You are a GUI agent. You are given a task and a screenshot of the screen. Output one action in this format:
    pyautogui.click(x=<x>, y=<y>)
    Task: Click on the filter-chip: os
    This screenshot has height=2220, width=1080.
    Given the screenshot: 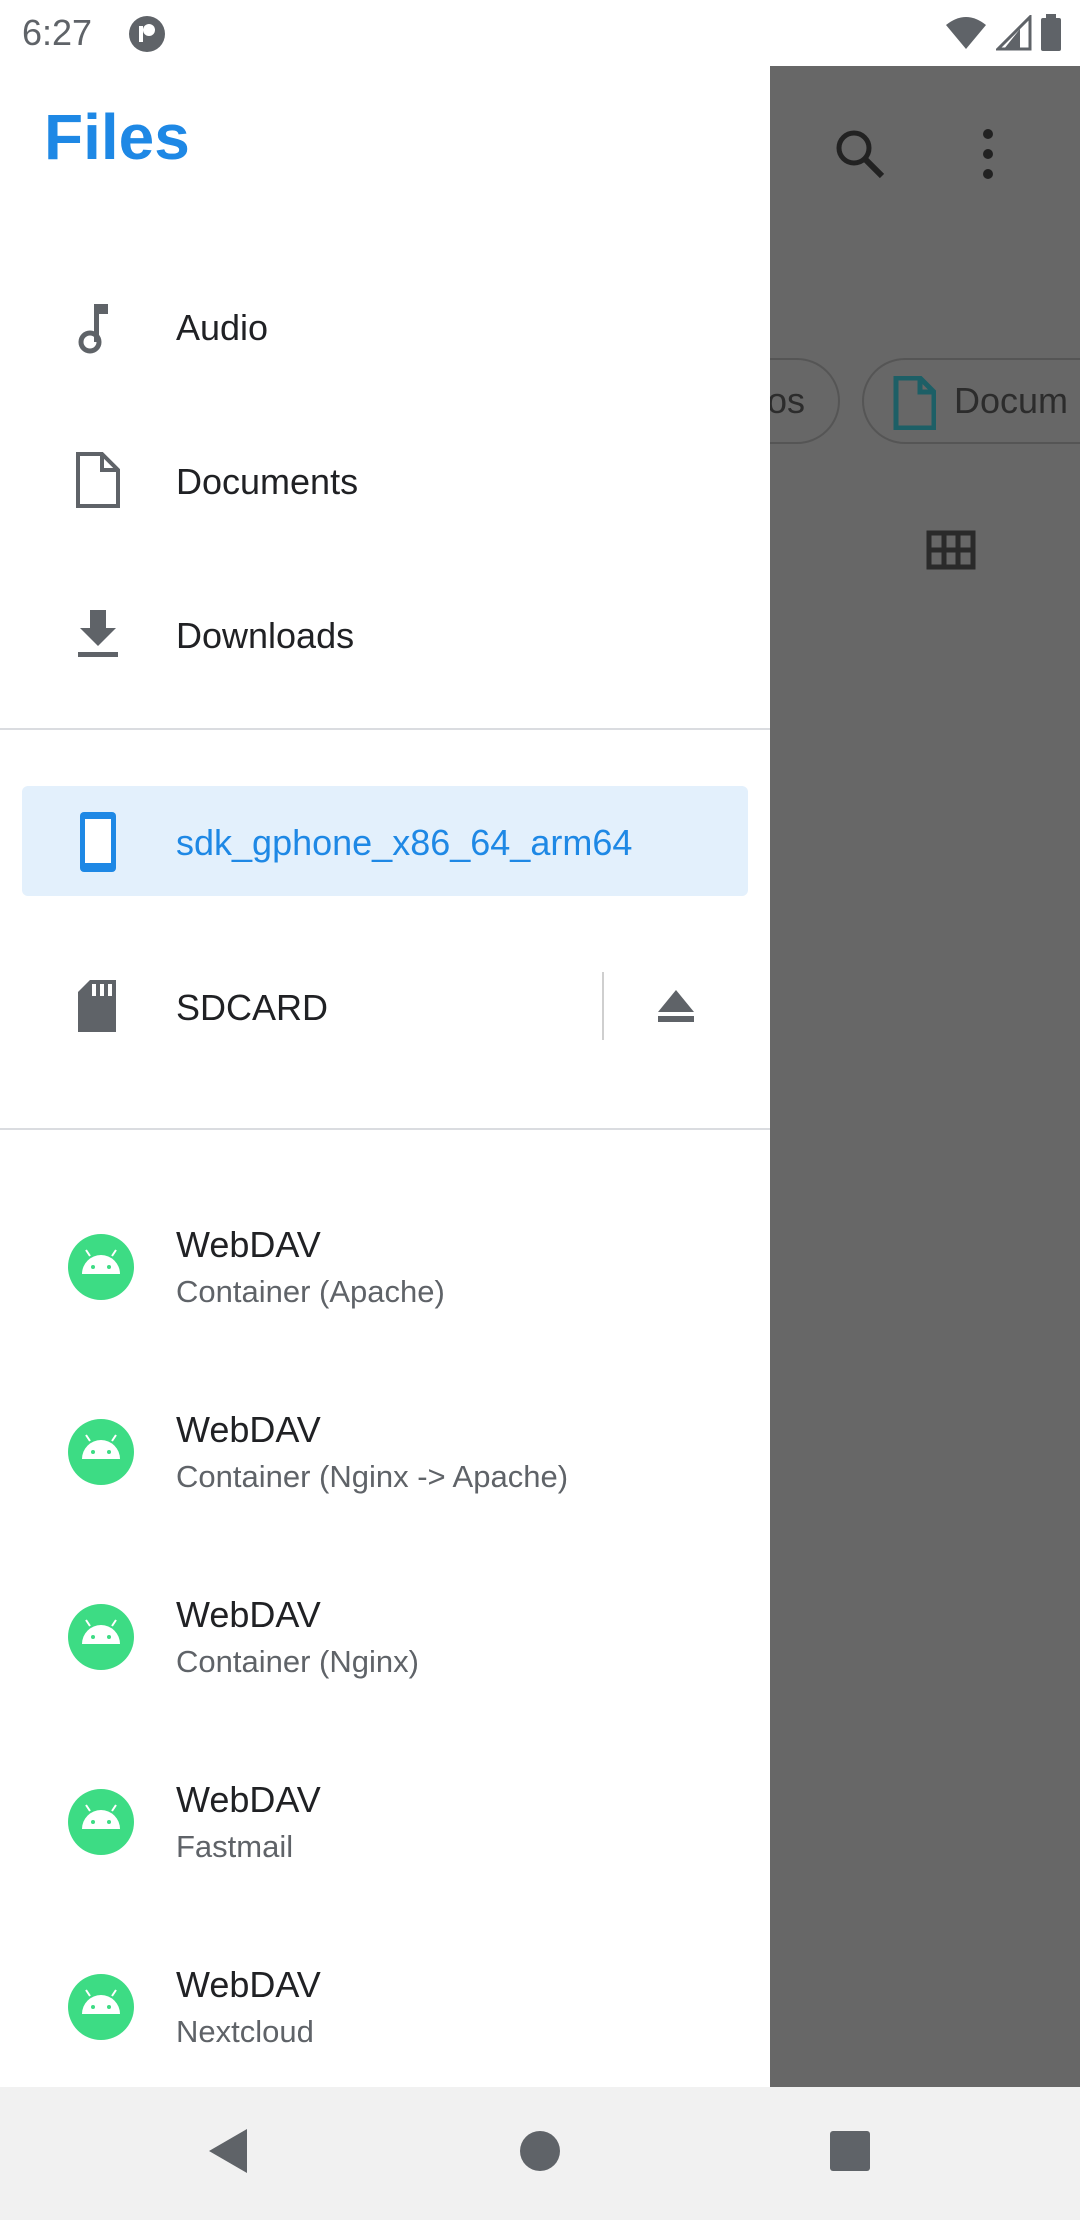 What is the action you would take?
    pyautogui.click(x=805, y=401)
    